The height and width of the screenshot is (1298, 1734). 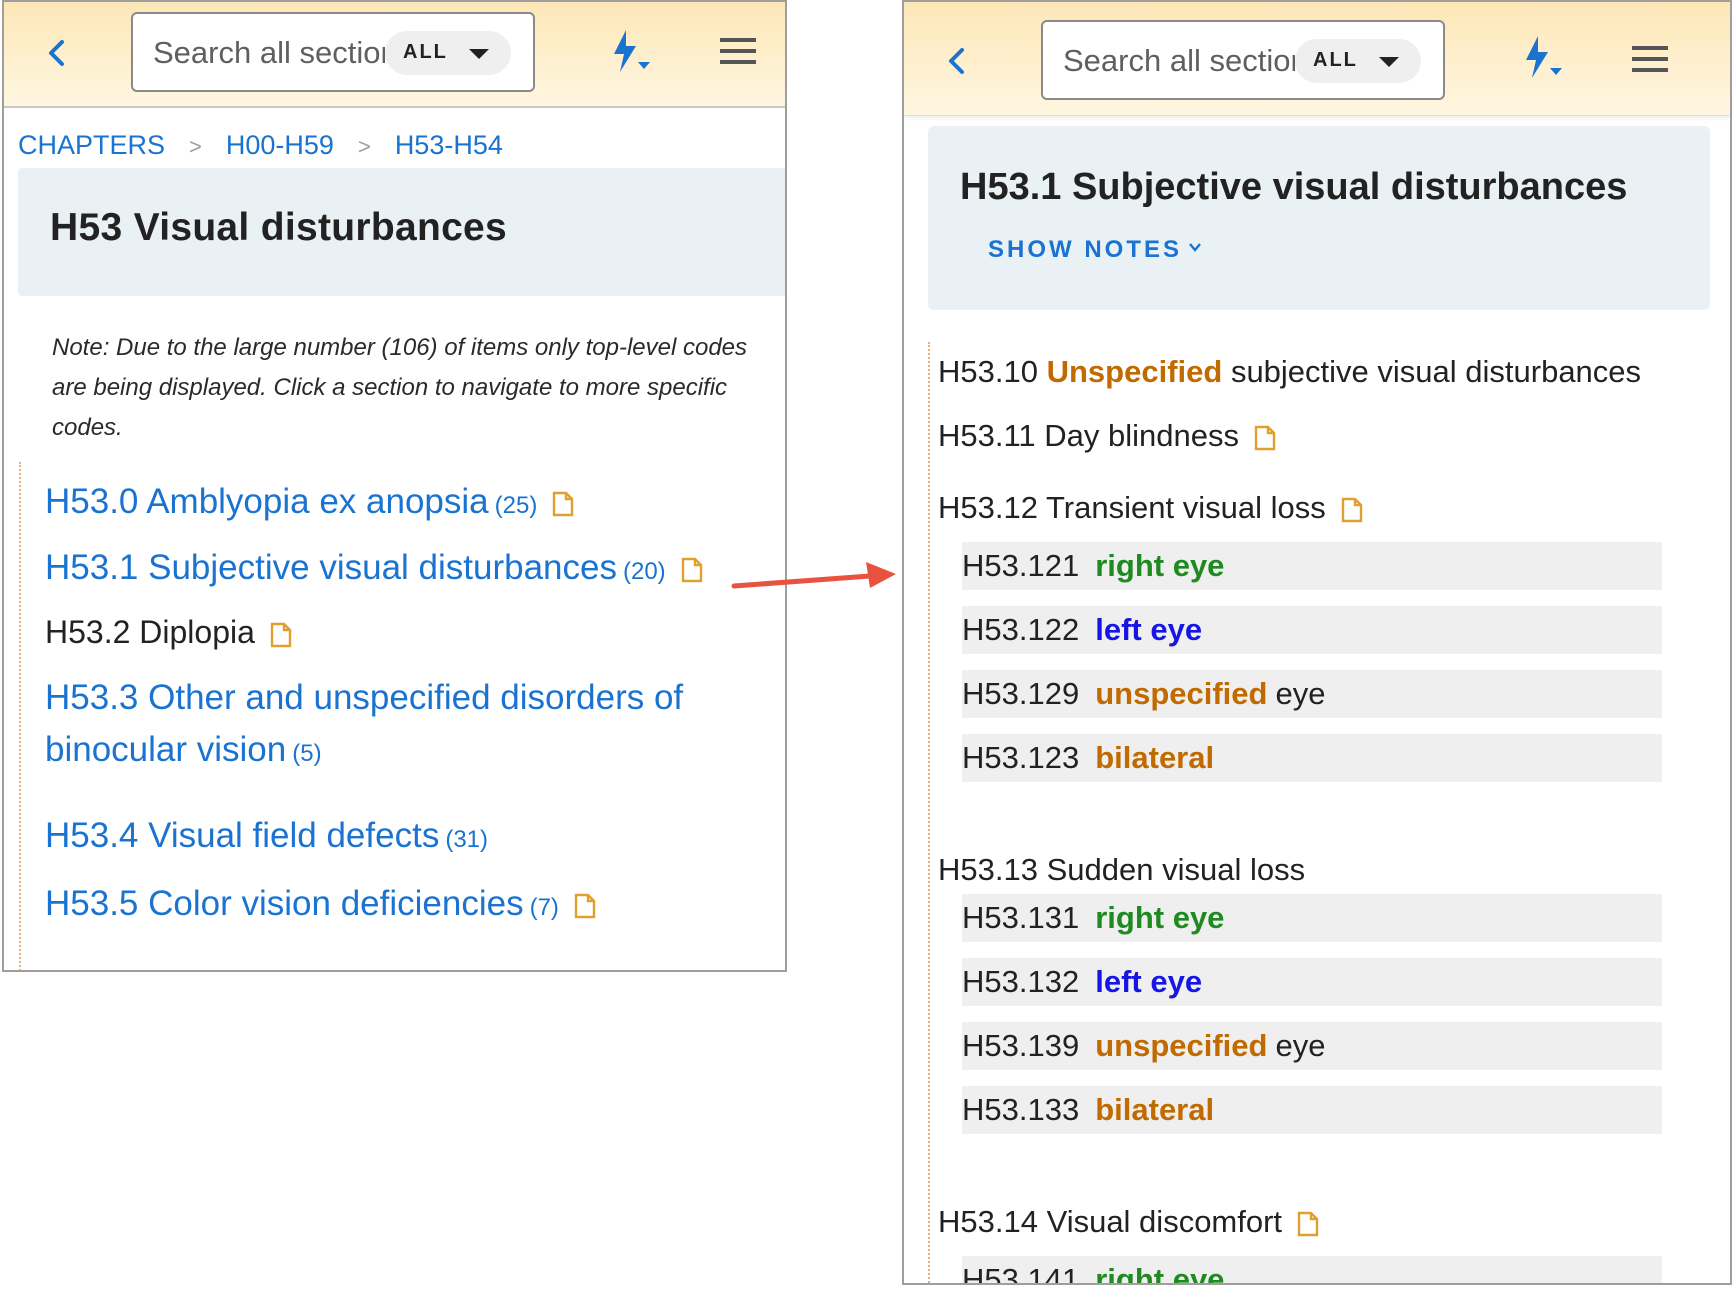 What do you see at coordinates (331, 567) in the screenshot?
I see `section-label: H53.1 Subjective visual disturbances` at bounding box center [331, 567].